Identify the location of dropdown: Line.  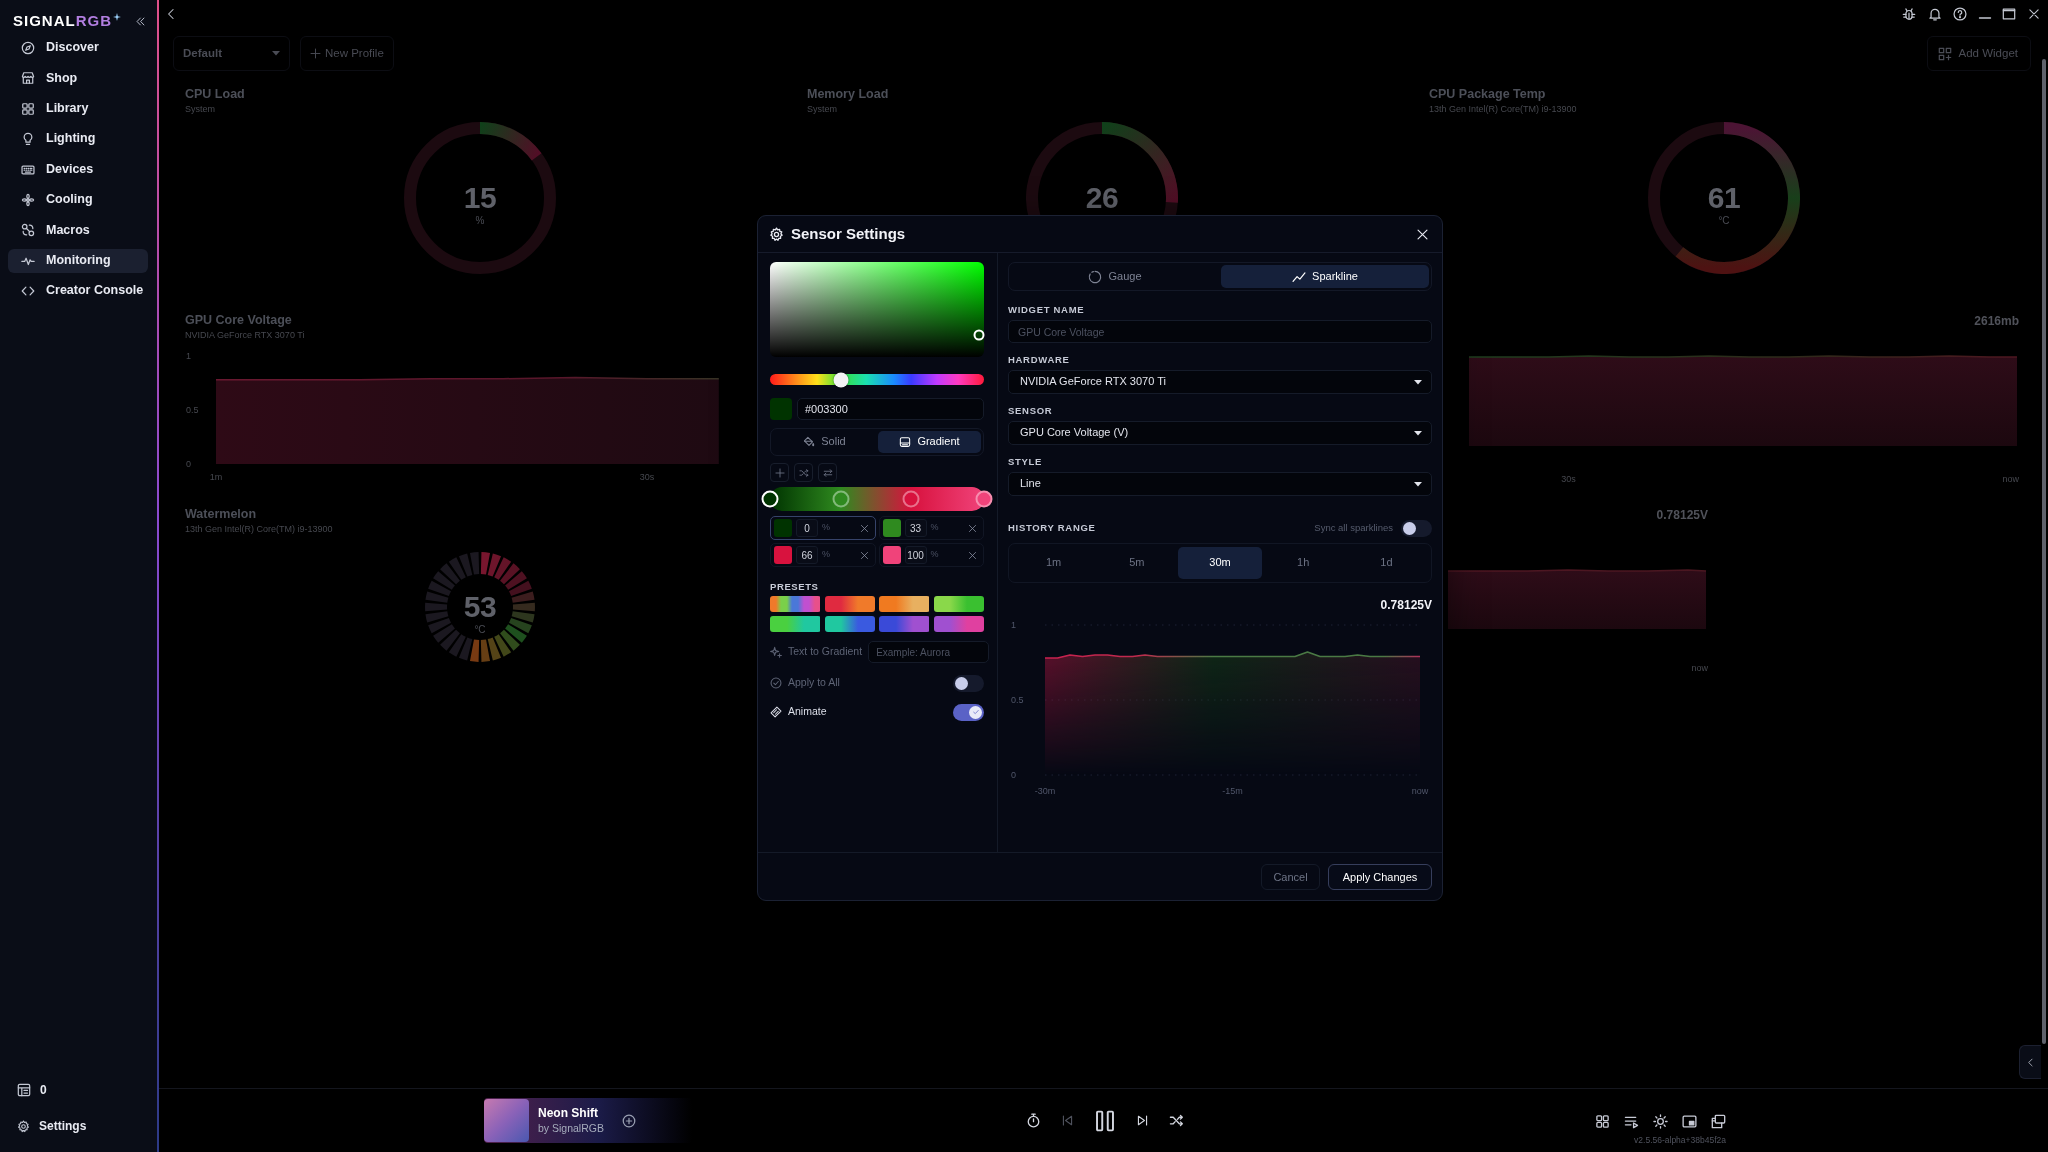
(1220, 484).